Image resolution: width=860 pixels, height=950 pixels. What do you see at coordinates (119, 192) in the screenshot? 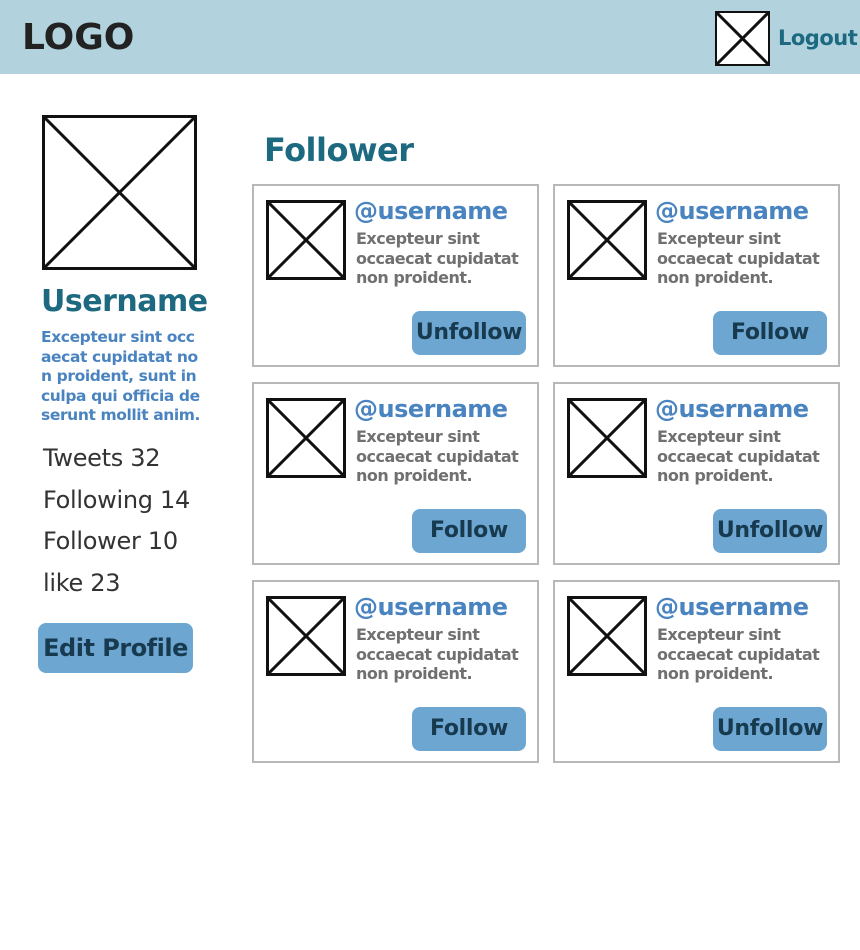
I see `profile-photo-placeholder-icon` at bounding box center [119, 192].